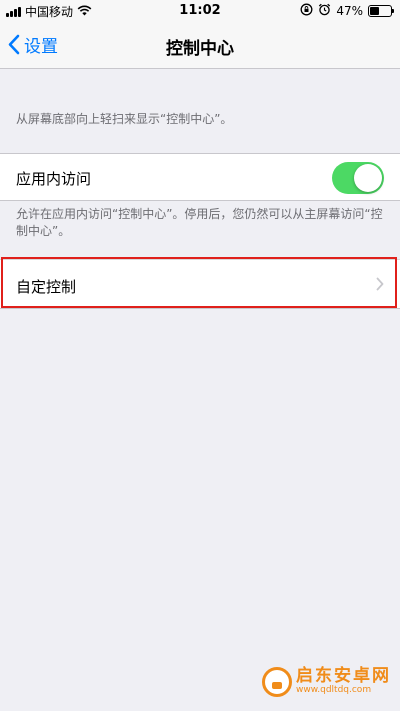 The height and width of the screenshot is (711, 400). What do you see at coordinates (334, 690) in the screenshot?
I see `watermark-url: www.qdltdq.com` at bounding box center [334, 690].